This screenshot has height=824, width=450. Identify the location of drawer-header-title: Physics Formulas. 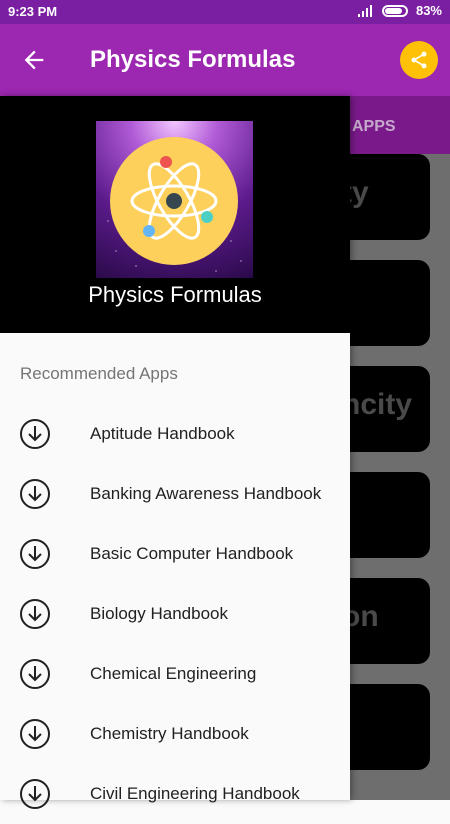
(175, 294).